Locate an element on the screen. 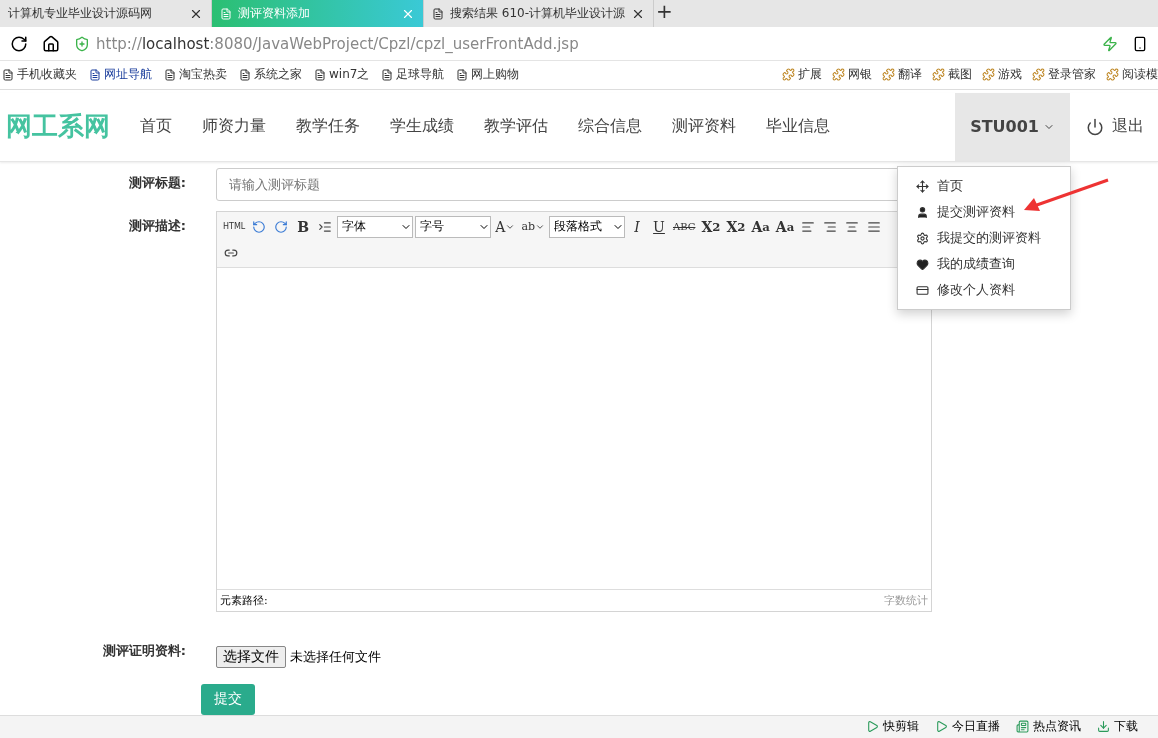  gear-icon is located at coordinates (922, 238).